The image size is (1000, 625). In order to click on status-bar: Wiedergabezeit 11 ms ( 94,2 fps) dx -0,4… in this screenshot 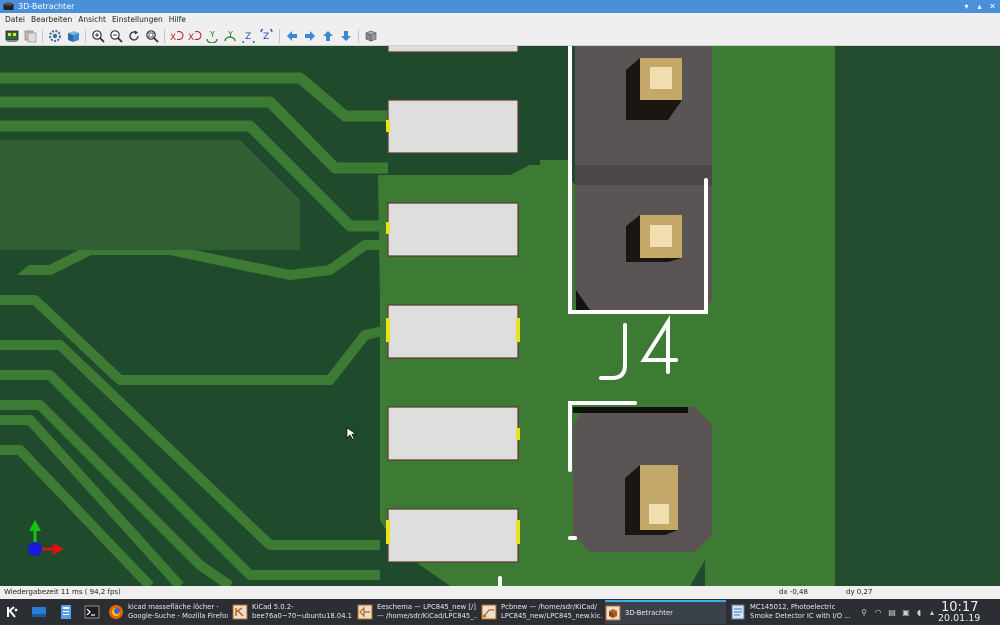, I will do `click(500, 592)`.